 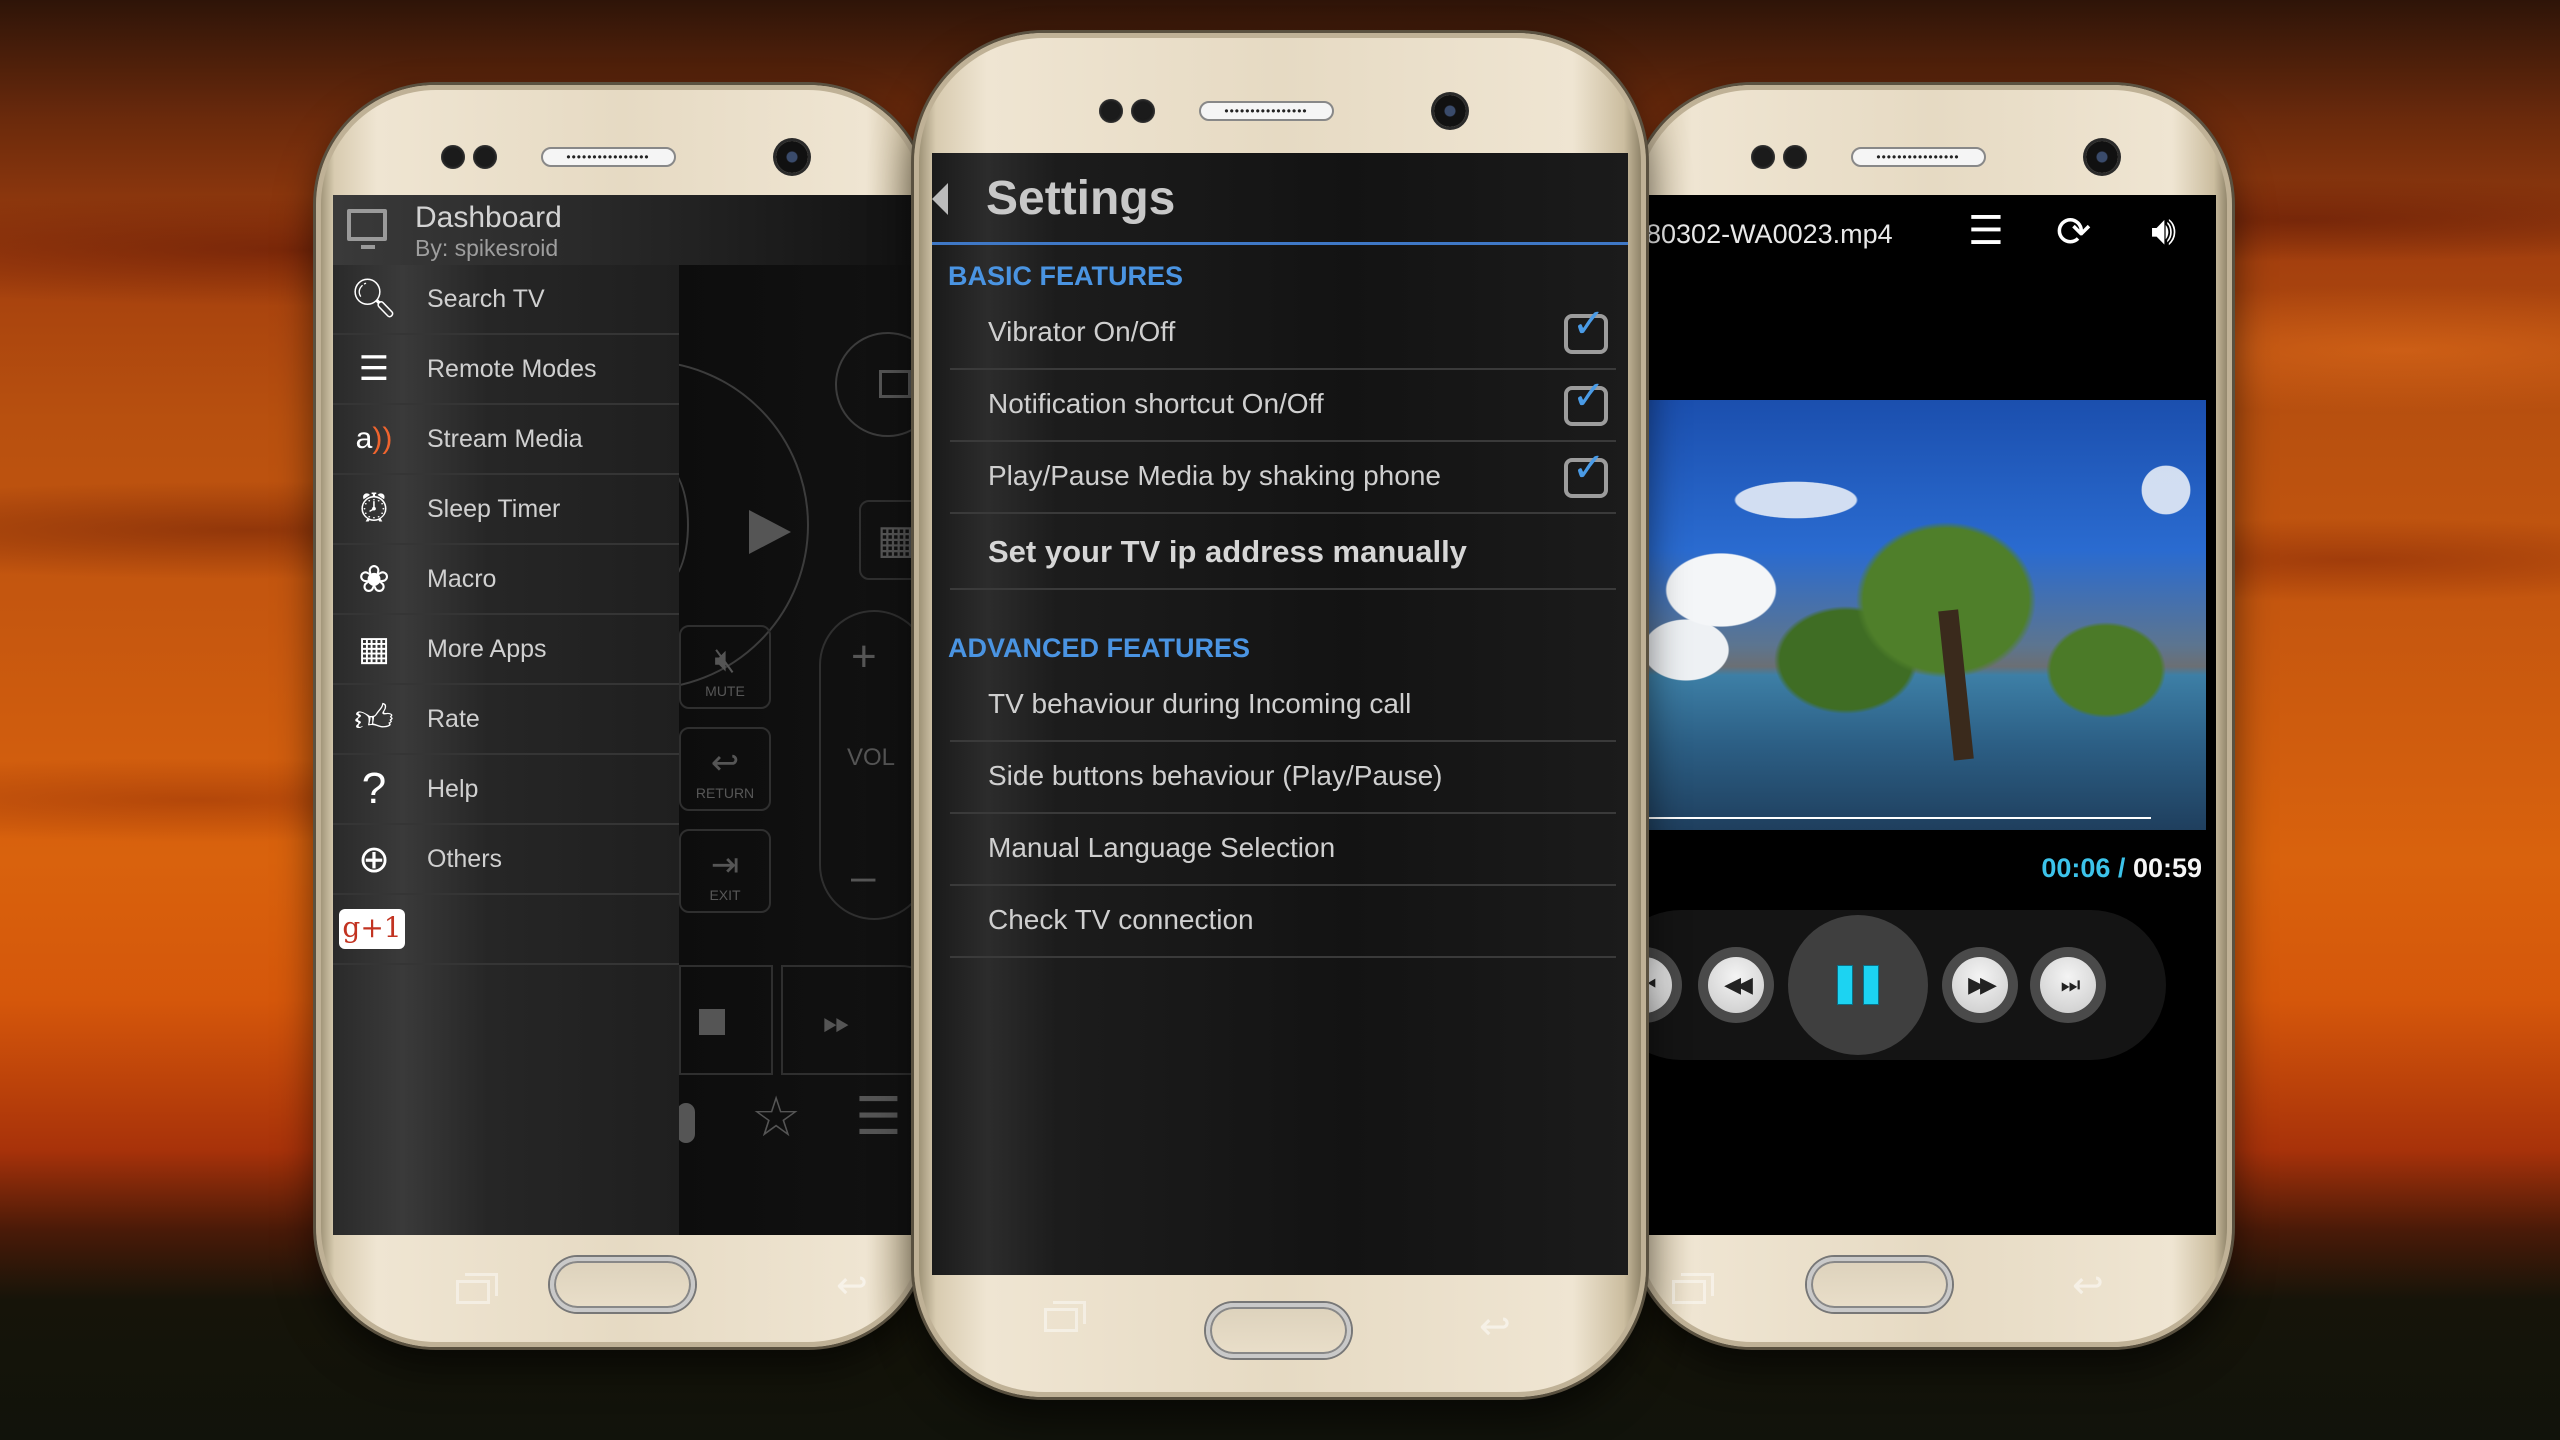 I want to click on drawer-item-rate: 👍︎ Rate, so click(x=506, y=720).